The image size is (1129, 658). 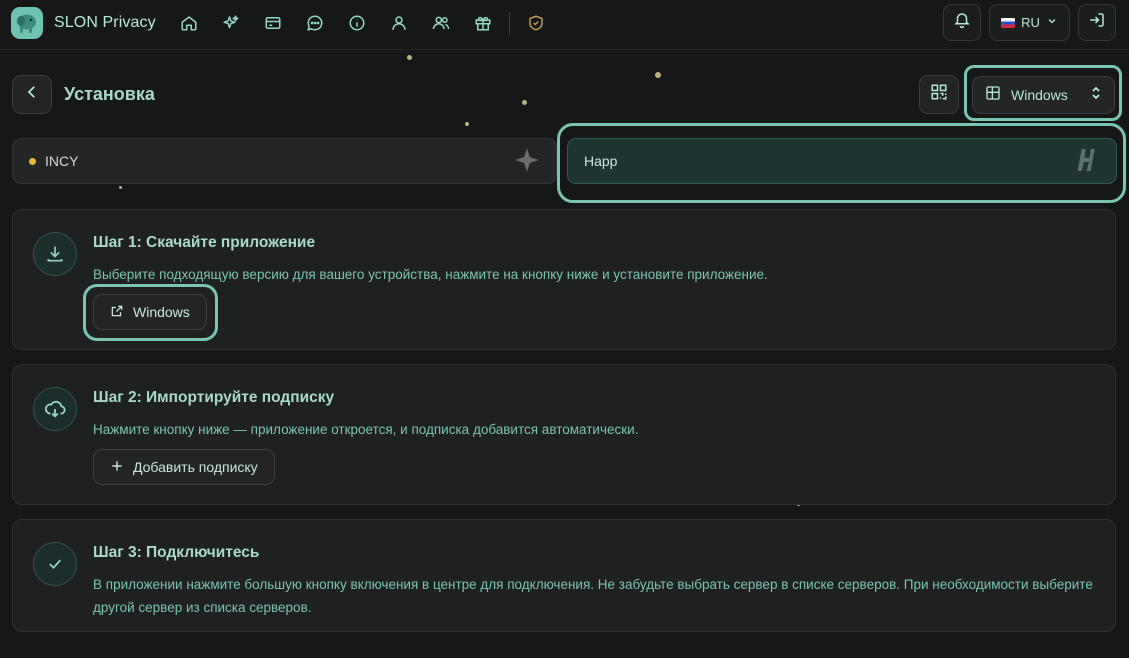 What do you see at coordinates (117, 312) in the screenshot?
I see `external-link-icon` at bounding box center [117, 312].